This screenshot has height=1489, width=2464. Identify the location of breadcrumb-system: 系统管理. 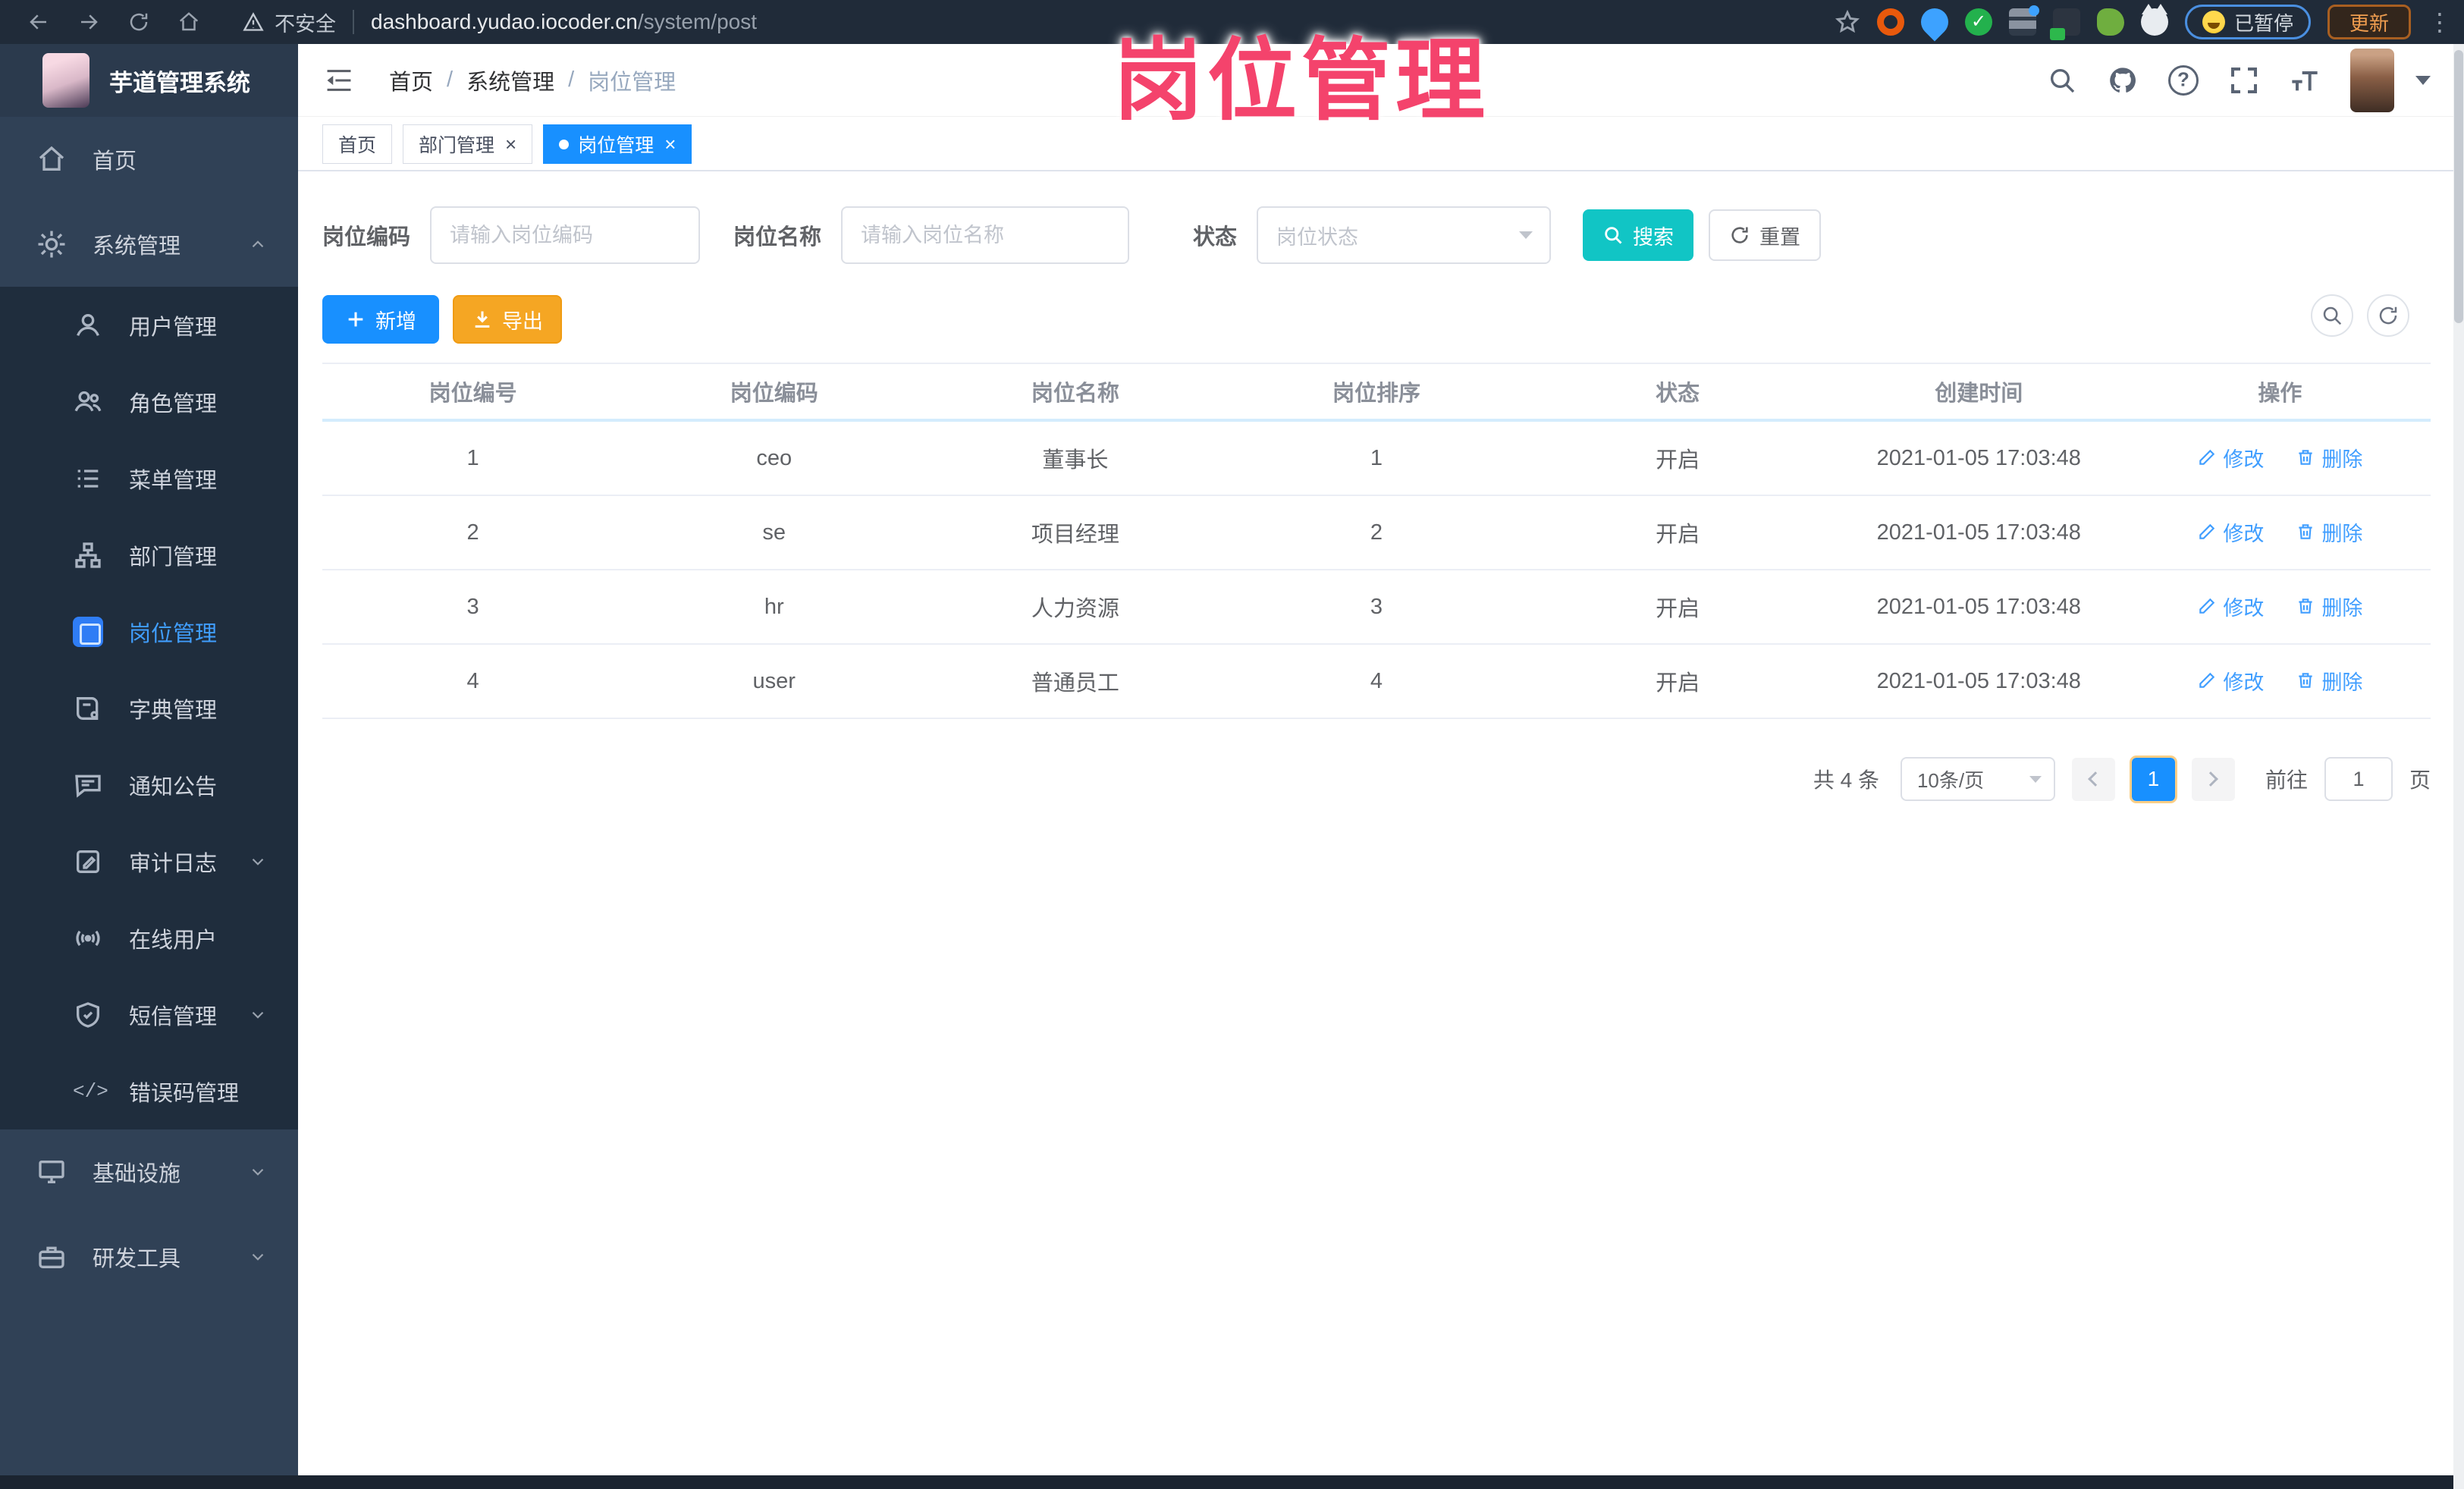
(510, 80).